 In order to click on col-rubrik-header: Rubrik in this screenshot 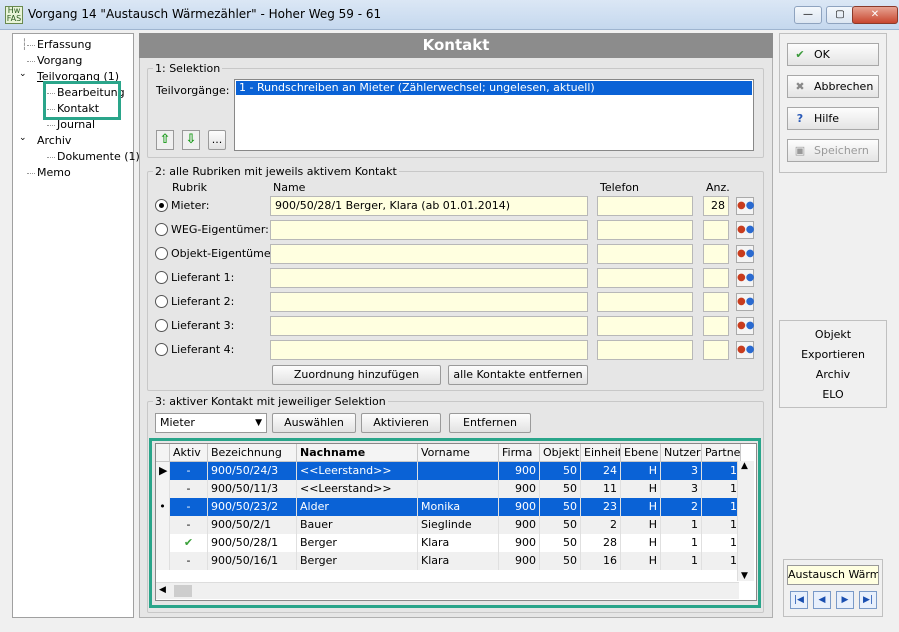, I will do `click(190, 187)`.